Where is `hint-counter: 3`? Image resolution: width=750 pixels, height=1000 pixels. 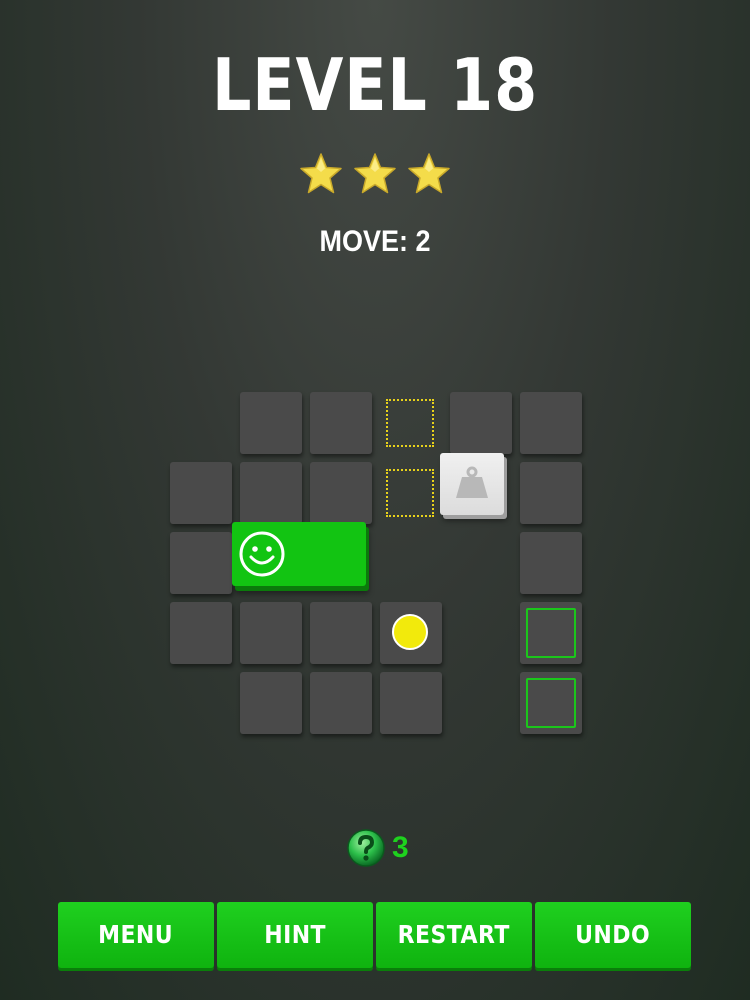 hint-counter: 3 is located at coordinates (377, 848).